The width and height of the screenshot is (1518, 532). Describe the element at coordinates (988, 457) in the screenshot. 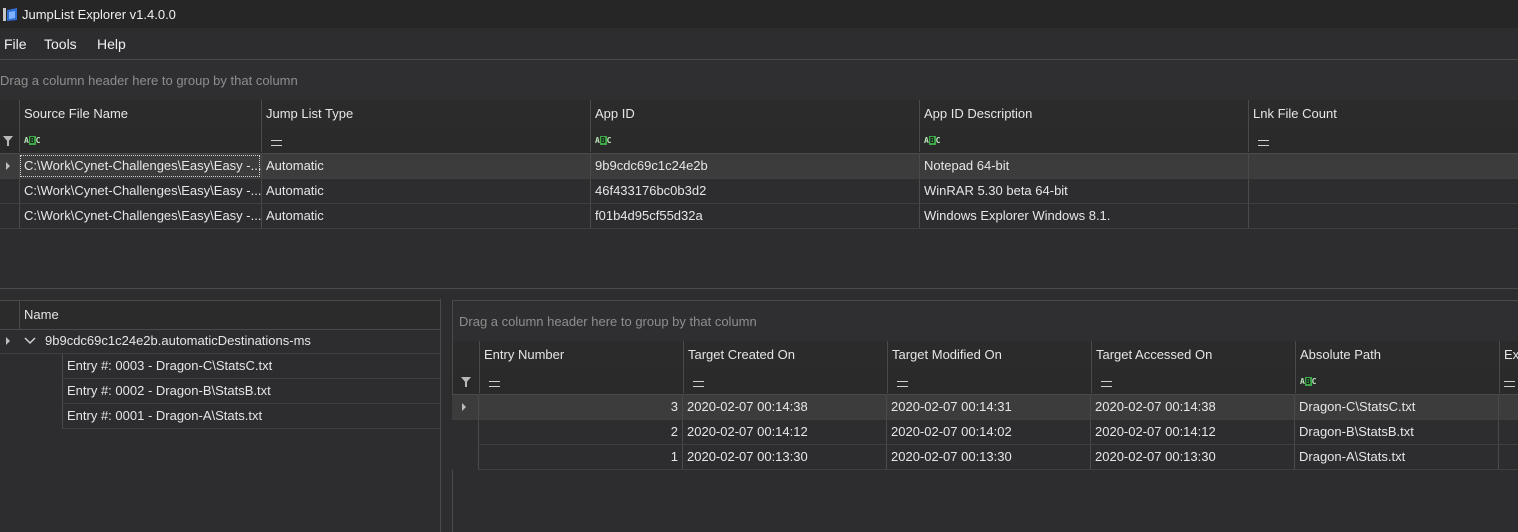

I see `cell-target-modified-on: 2020-02-07 00:13:30` at that location.